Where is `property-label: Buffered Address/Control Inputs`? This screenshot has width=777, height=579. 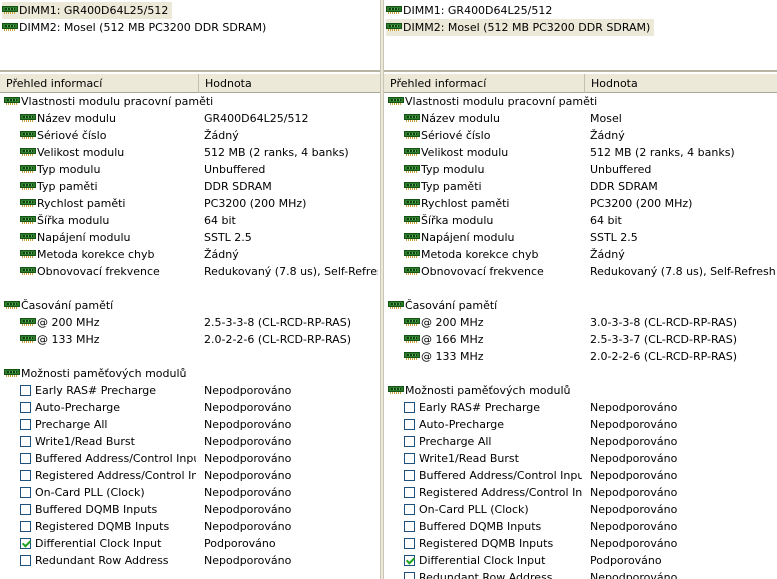
property-label: Buffered Address/Control Inputs is located at coordinates (115, 458).